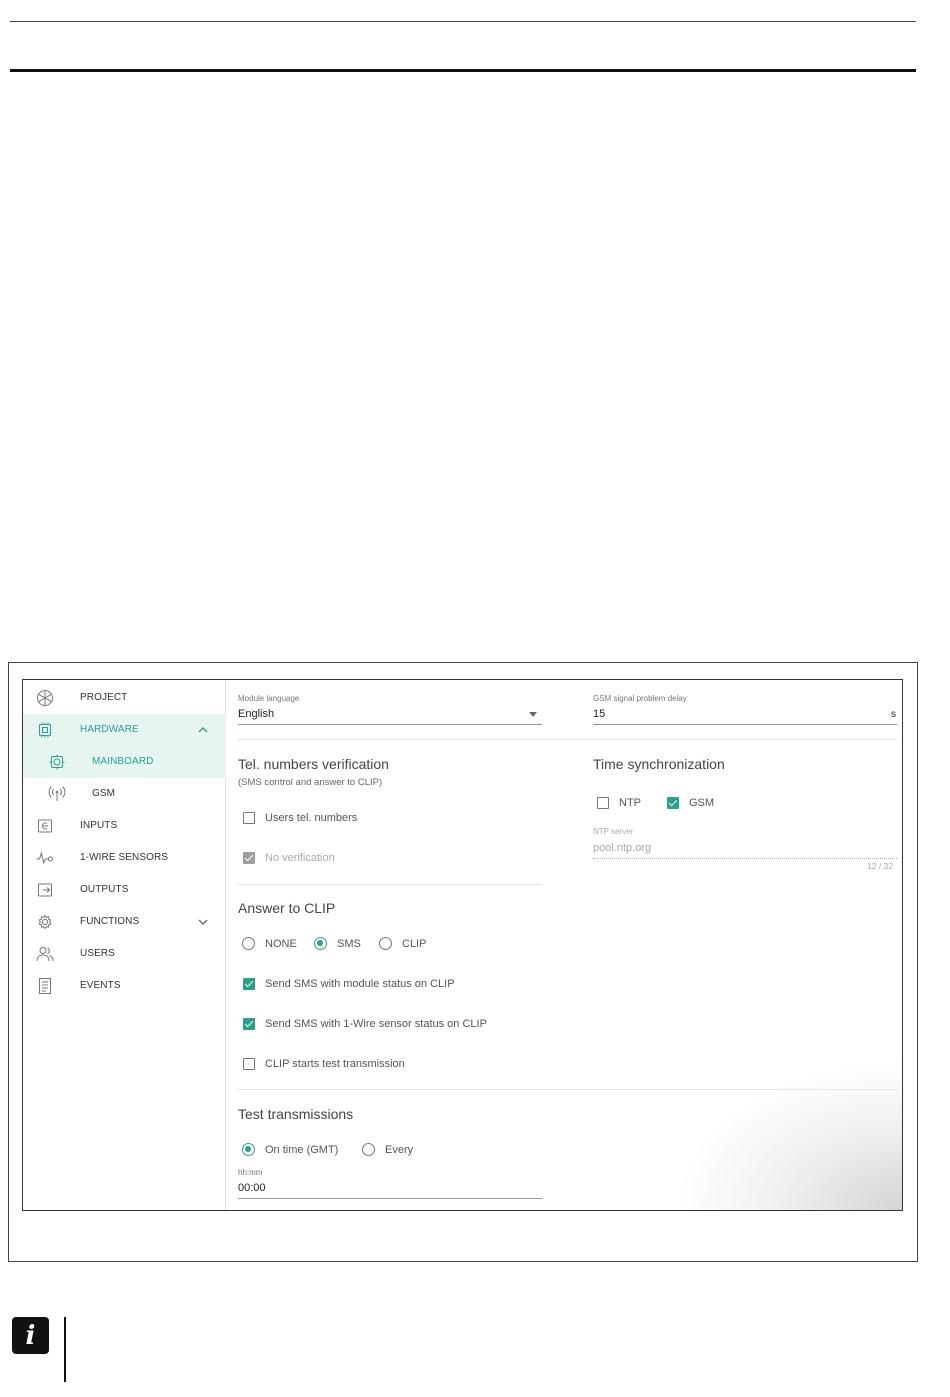 The height and width of the screenshot is (1397, 950). I want to click on ntp-server-counter: 12 / 32, so click(880, 866).